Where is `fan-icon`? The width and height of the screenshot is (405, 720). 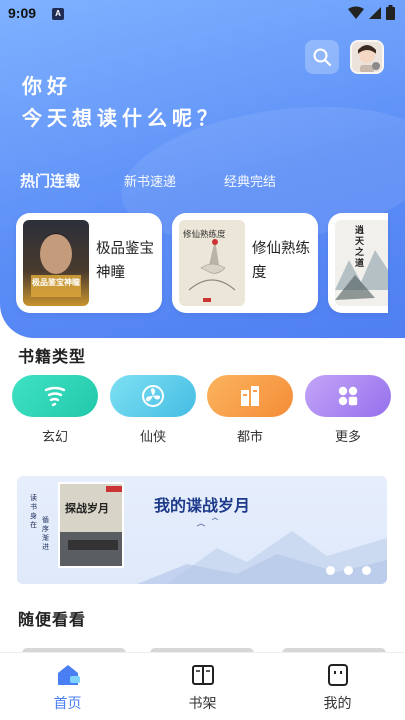
fan-icon is located at coordinates (153, 396).